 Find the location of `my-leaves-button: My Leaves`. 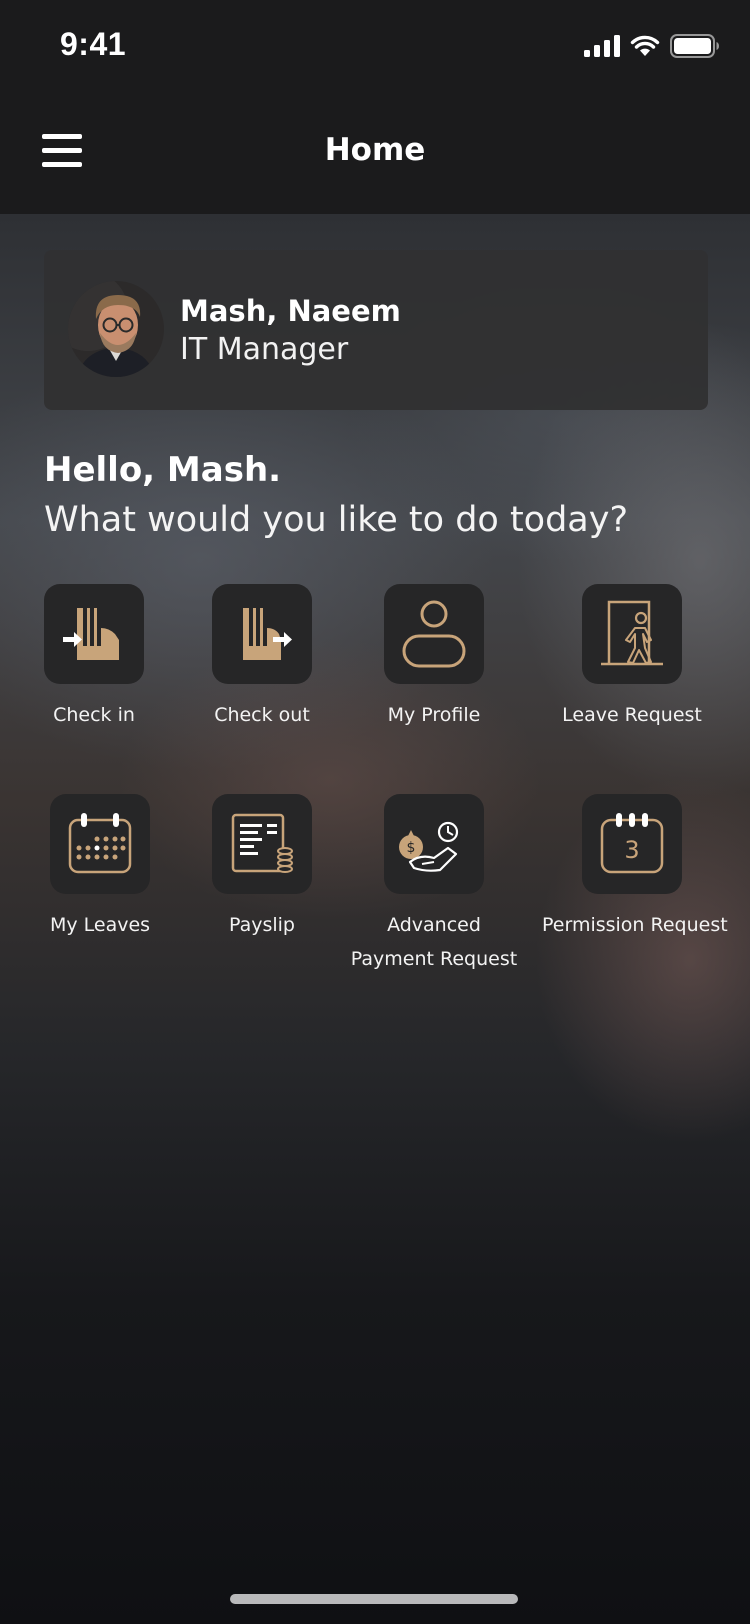

my-leaves-button: My Leaves is located at coordinates (100, 868).